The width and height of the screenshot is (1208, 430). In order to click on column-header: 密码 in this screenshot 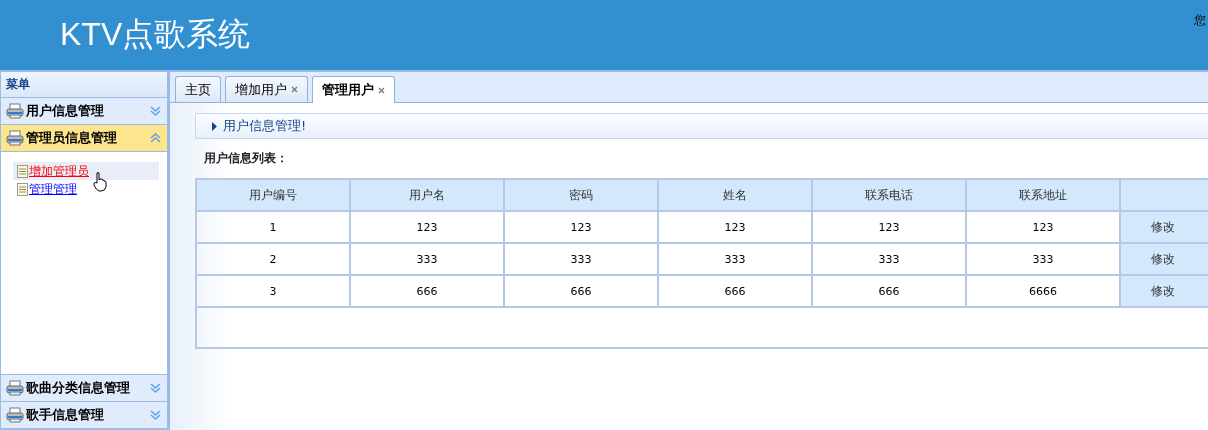, I will do `click(581, 195)`.